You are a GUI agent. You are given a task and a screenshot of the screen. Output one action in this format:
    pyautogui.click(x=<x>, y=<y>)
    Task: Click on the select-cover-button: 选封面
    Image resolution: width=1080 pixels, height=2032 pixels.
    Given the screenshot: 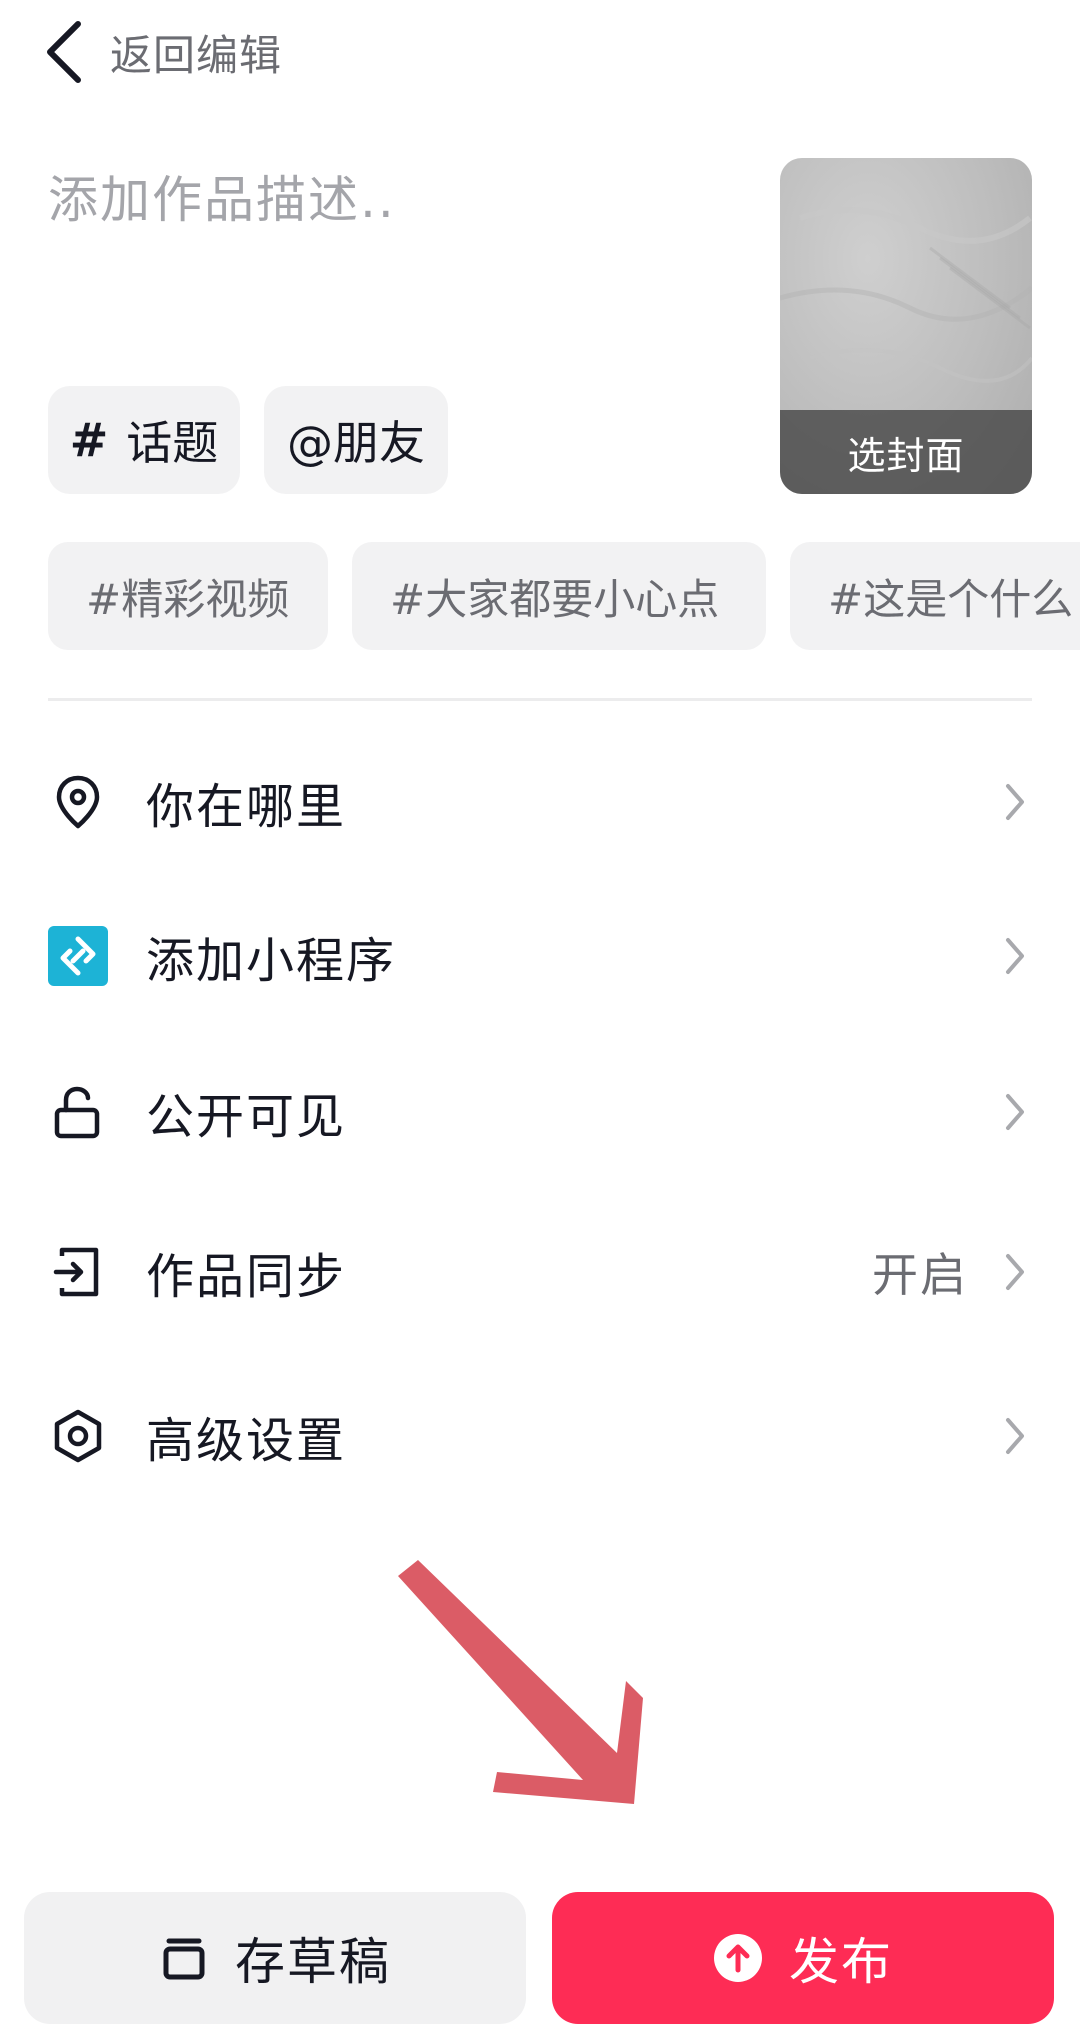 What is the action you would take?
    pyautogui.click(x=906, y=452)
    